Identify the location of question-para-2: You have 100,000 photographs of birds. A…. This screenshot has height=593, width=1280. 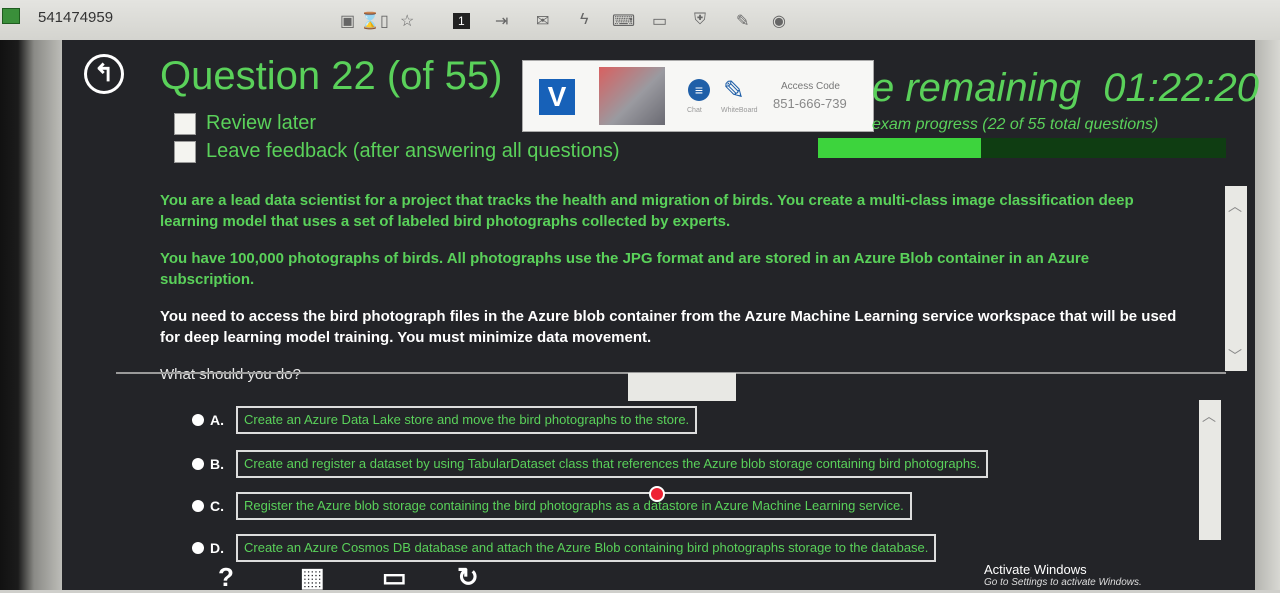
(625, 269).